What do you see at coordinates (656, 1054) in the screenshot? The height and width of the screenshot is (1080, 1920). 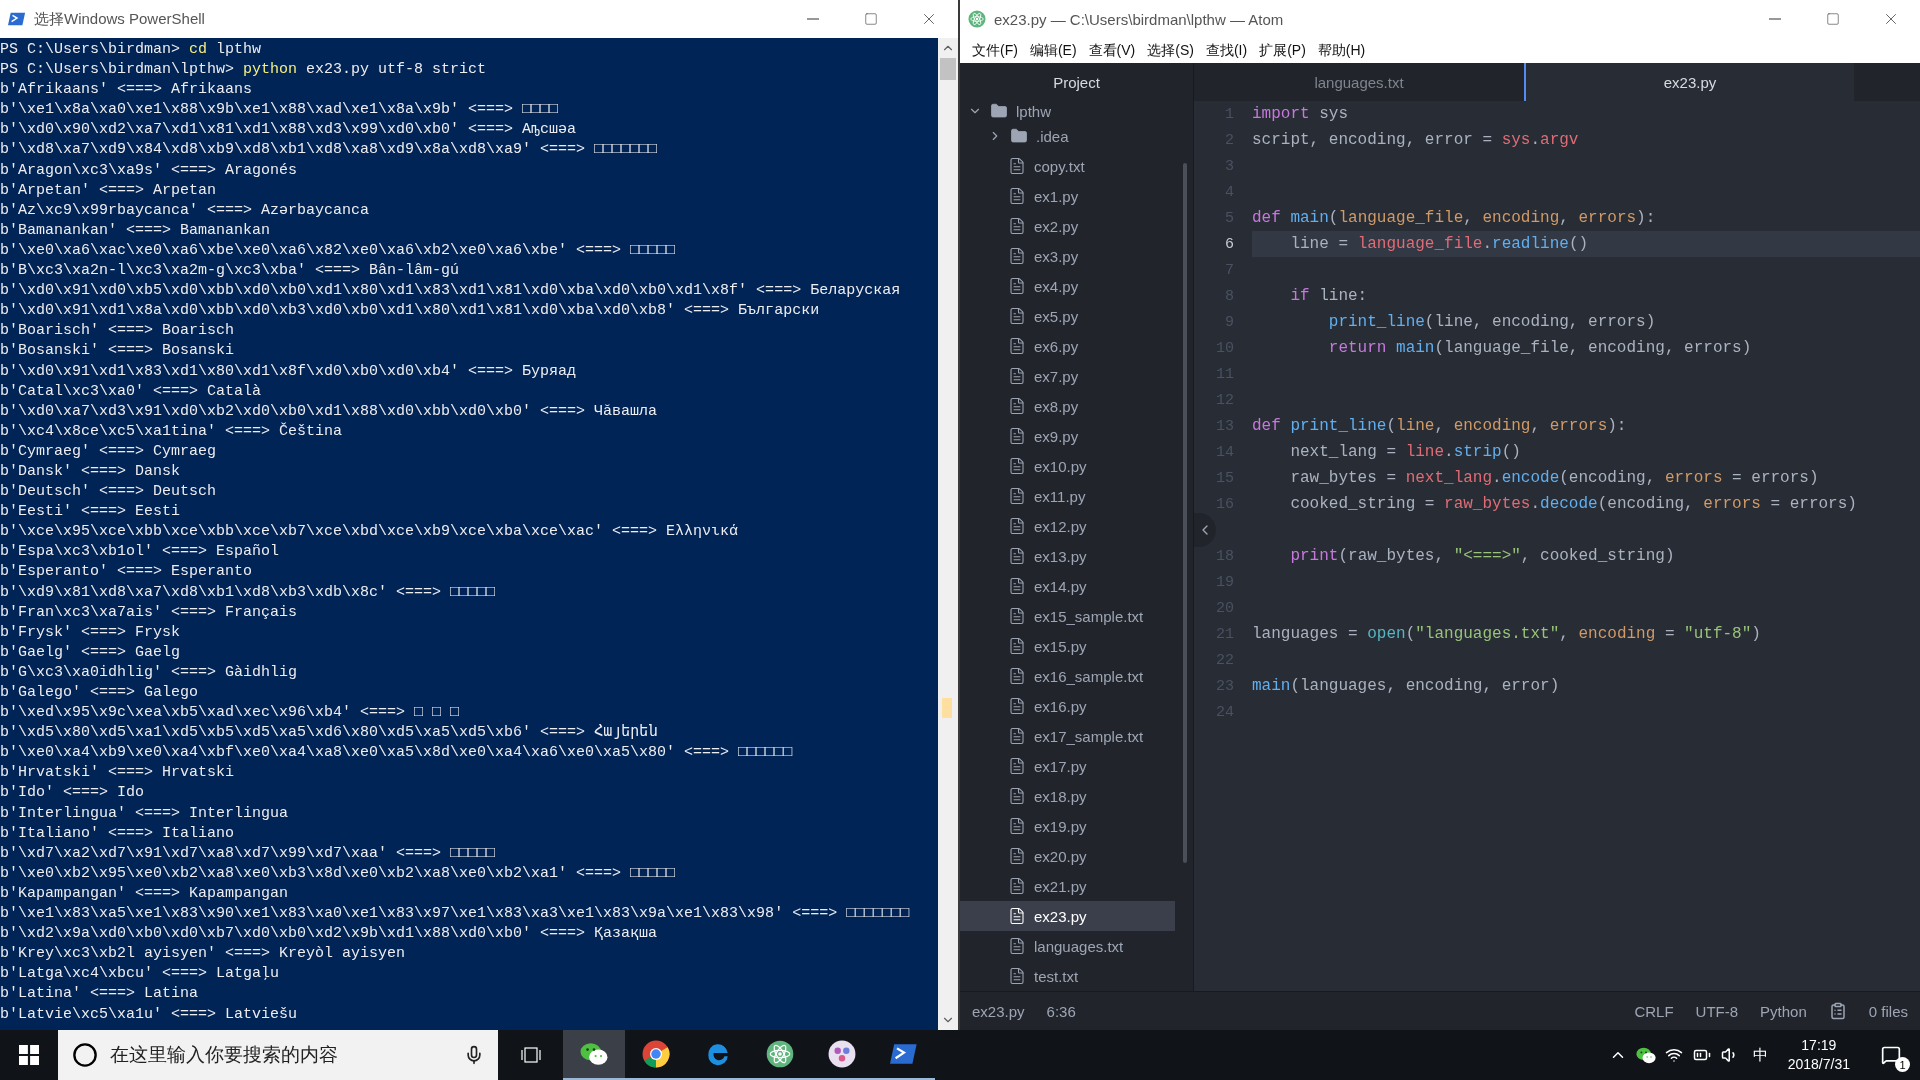 I see `browser-icon` at bounding box center [656, 1054].